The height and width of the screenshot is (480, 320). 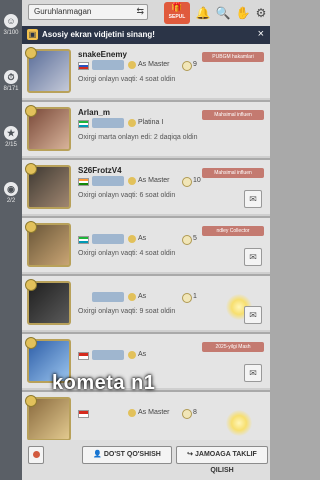 What do you see at coordinates (138, 137) in the screenshot?
I see `last-online: Oxirgi marta onlayn edi: 2 daqiqa oldin` at bounding box center [138, 137].